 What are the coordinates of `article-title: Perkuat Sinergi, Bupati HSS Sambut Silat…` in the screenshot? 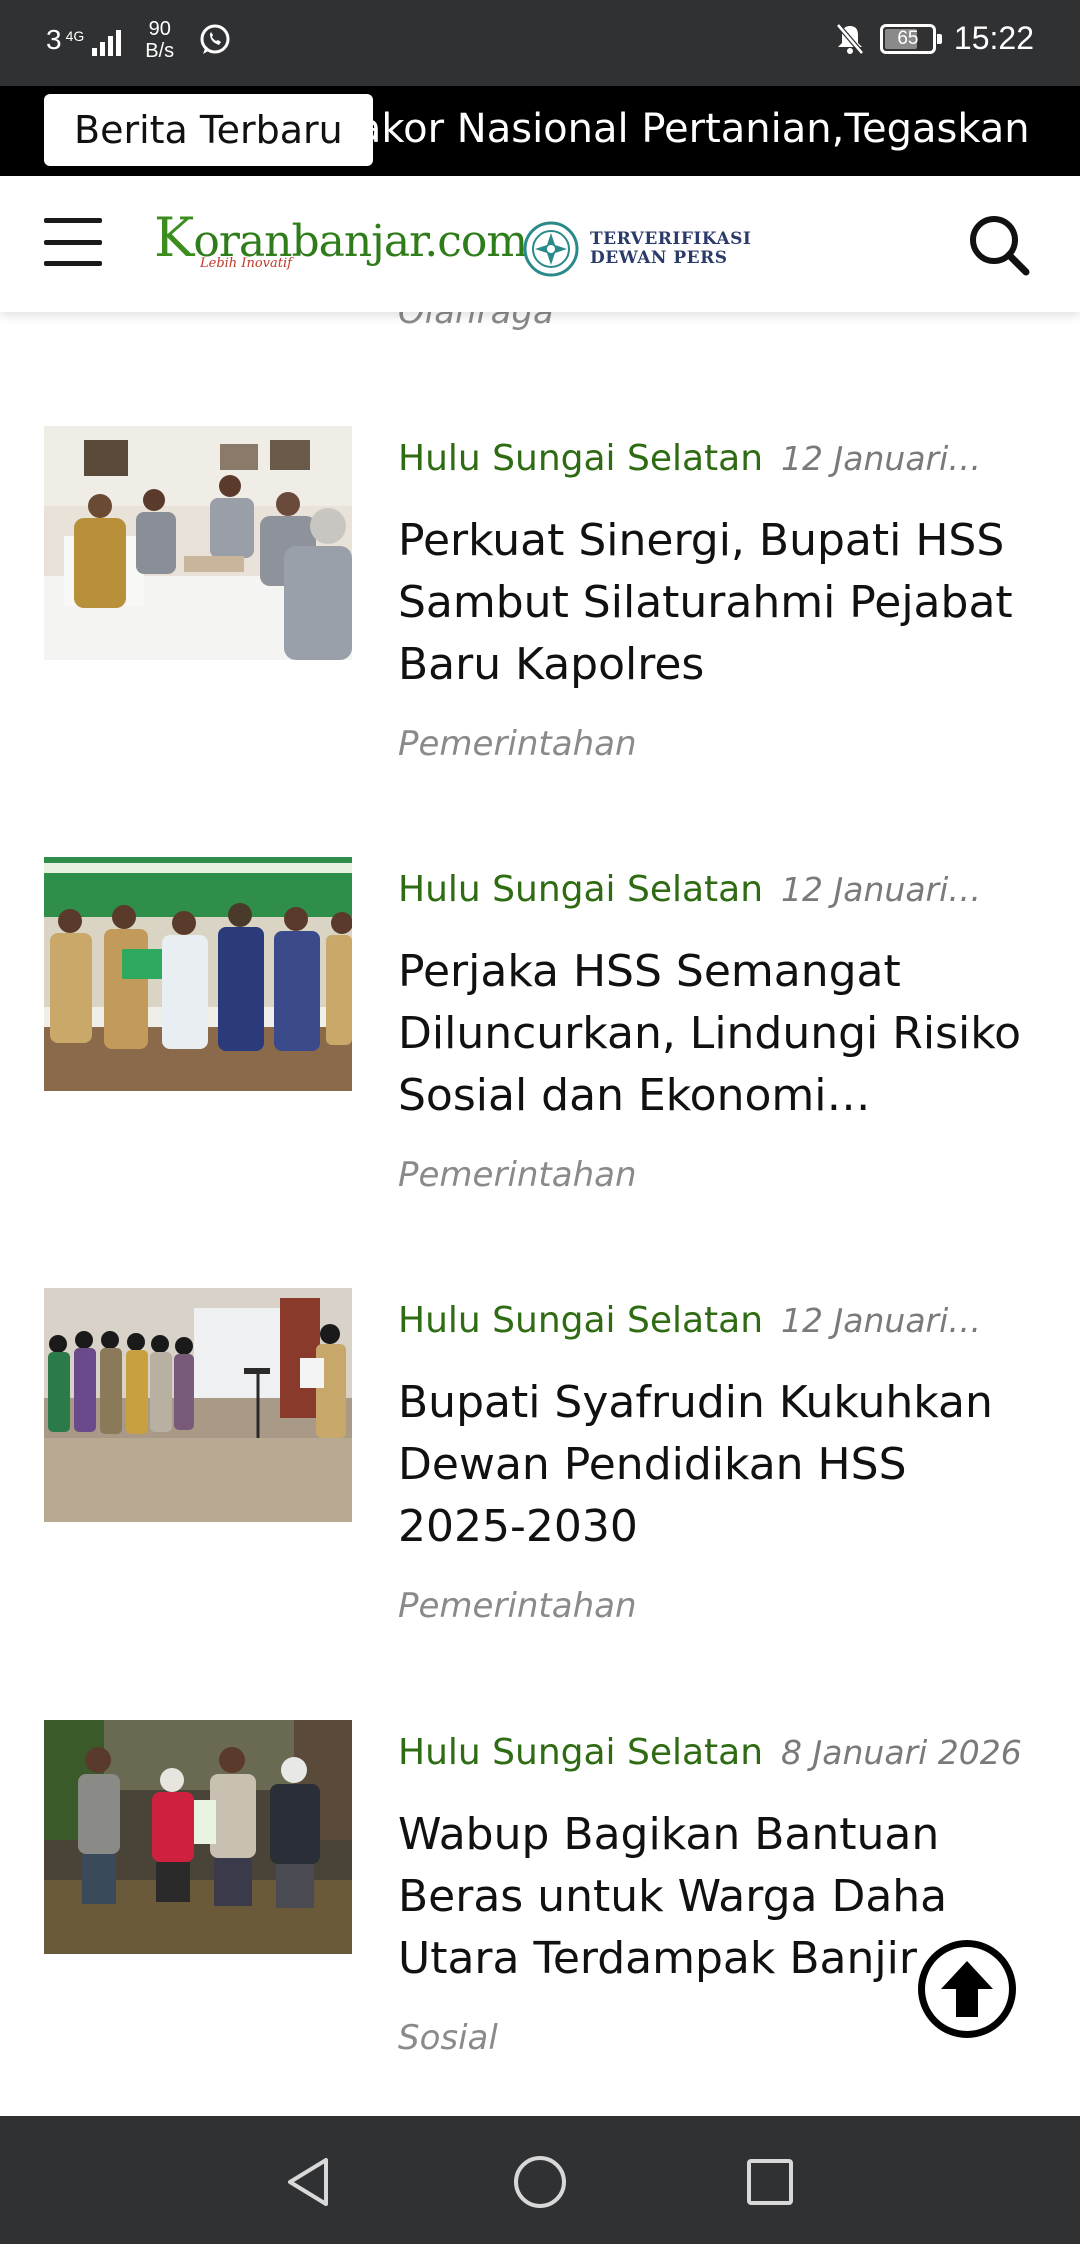 It's located at (723, 603).